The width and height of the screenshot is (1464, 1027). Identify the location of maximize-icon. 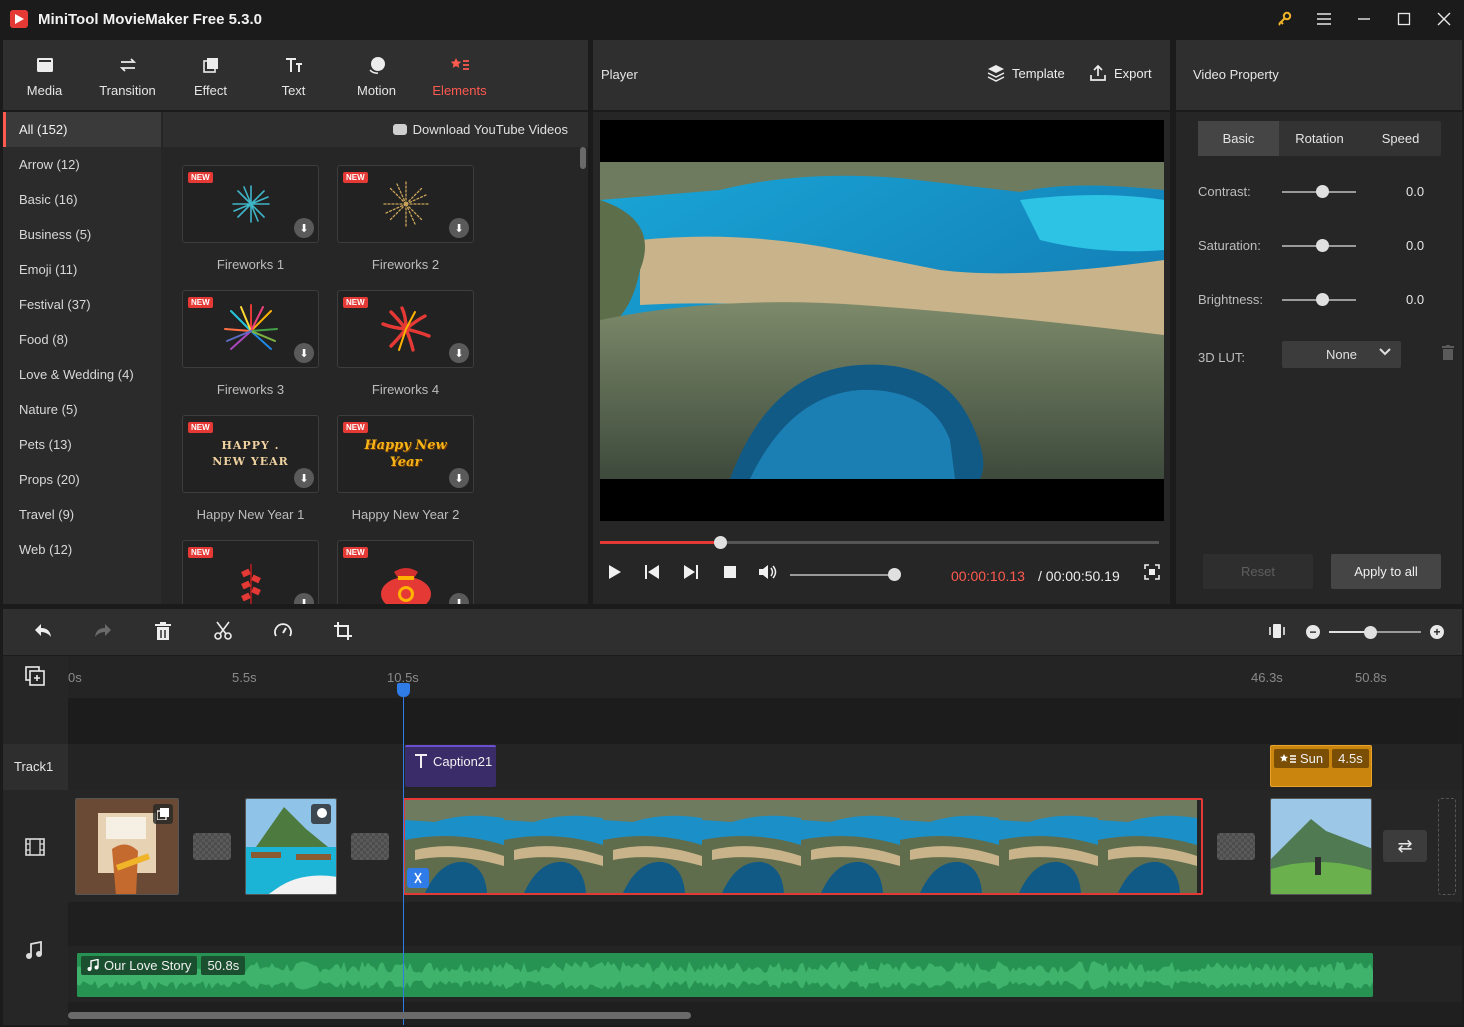
(1404, 19).